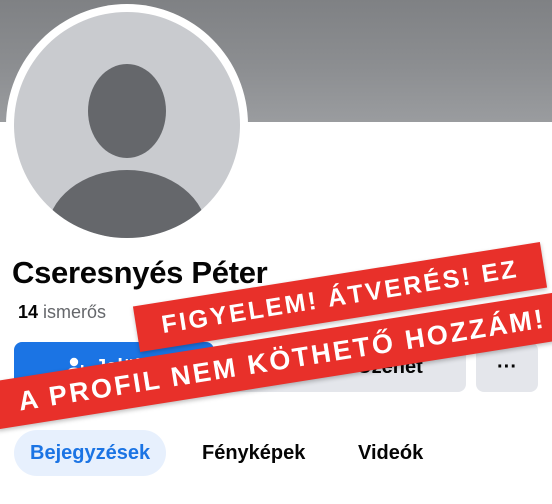 This screenshot has width=552, height=504. I want to click on tab-videos: Videók, so click(390, 453).